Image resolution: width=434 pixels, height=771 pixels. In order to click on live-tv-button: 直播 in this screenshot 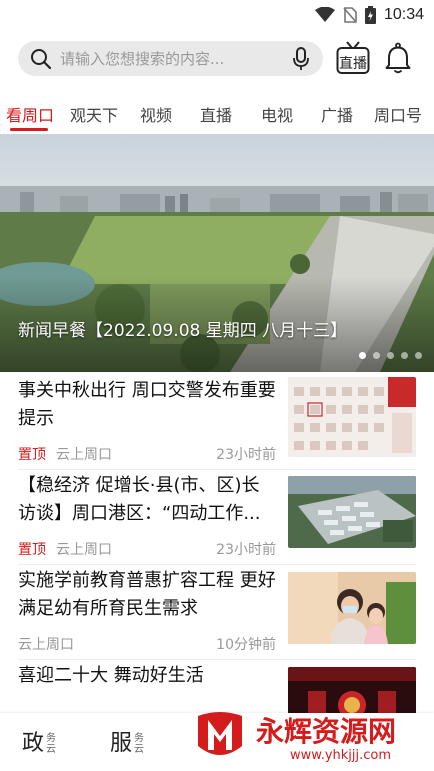, I will do `click(353, 58)`.